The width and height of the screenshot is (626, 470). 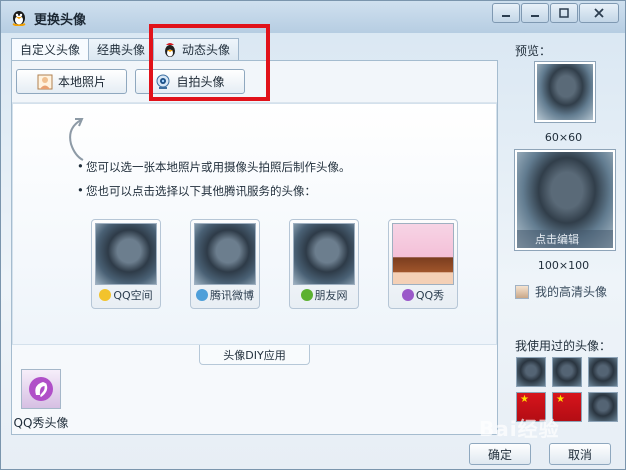 I want to click on hd-avatar-link: 我的高清头像, so click(x=561, y=291).